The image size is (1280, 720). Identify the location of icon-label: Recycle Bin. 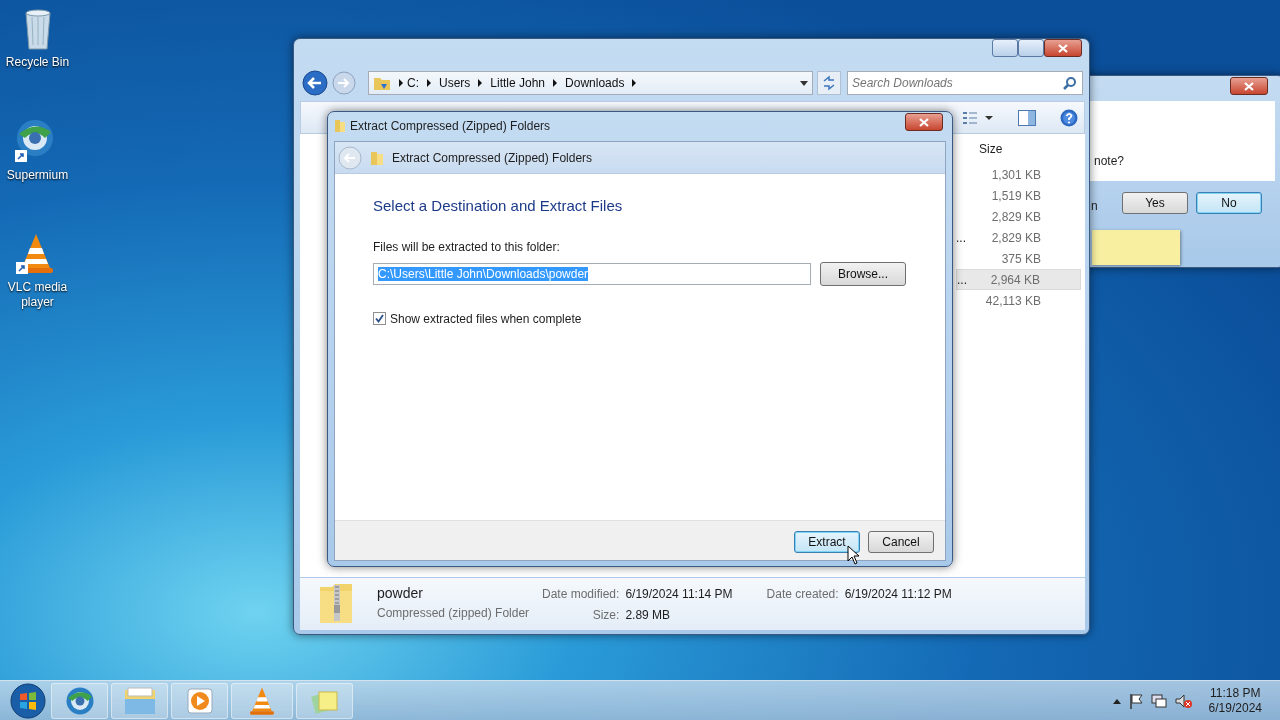
(37, 62).